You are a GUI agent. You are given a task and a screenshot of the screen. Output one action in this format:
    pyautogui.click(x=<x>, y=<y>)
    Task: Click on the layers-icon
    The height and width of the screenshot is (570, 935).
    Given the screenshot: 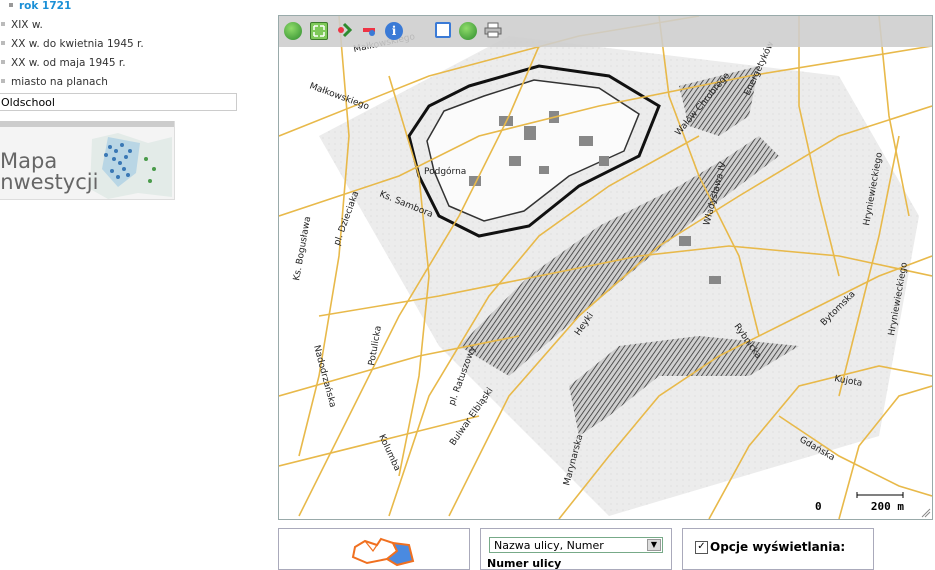 What is the action you would take?
    pyautogui.click(x=468, y=31)
    